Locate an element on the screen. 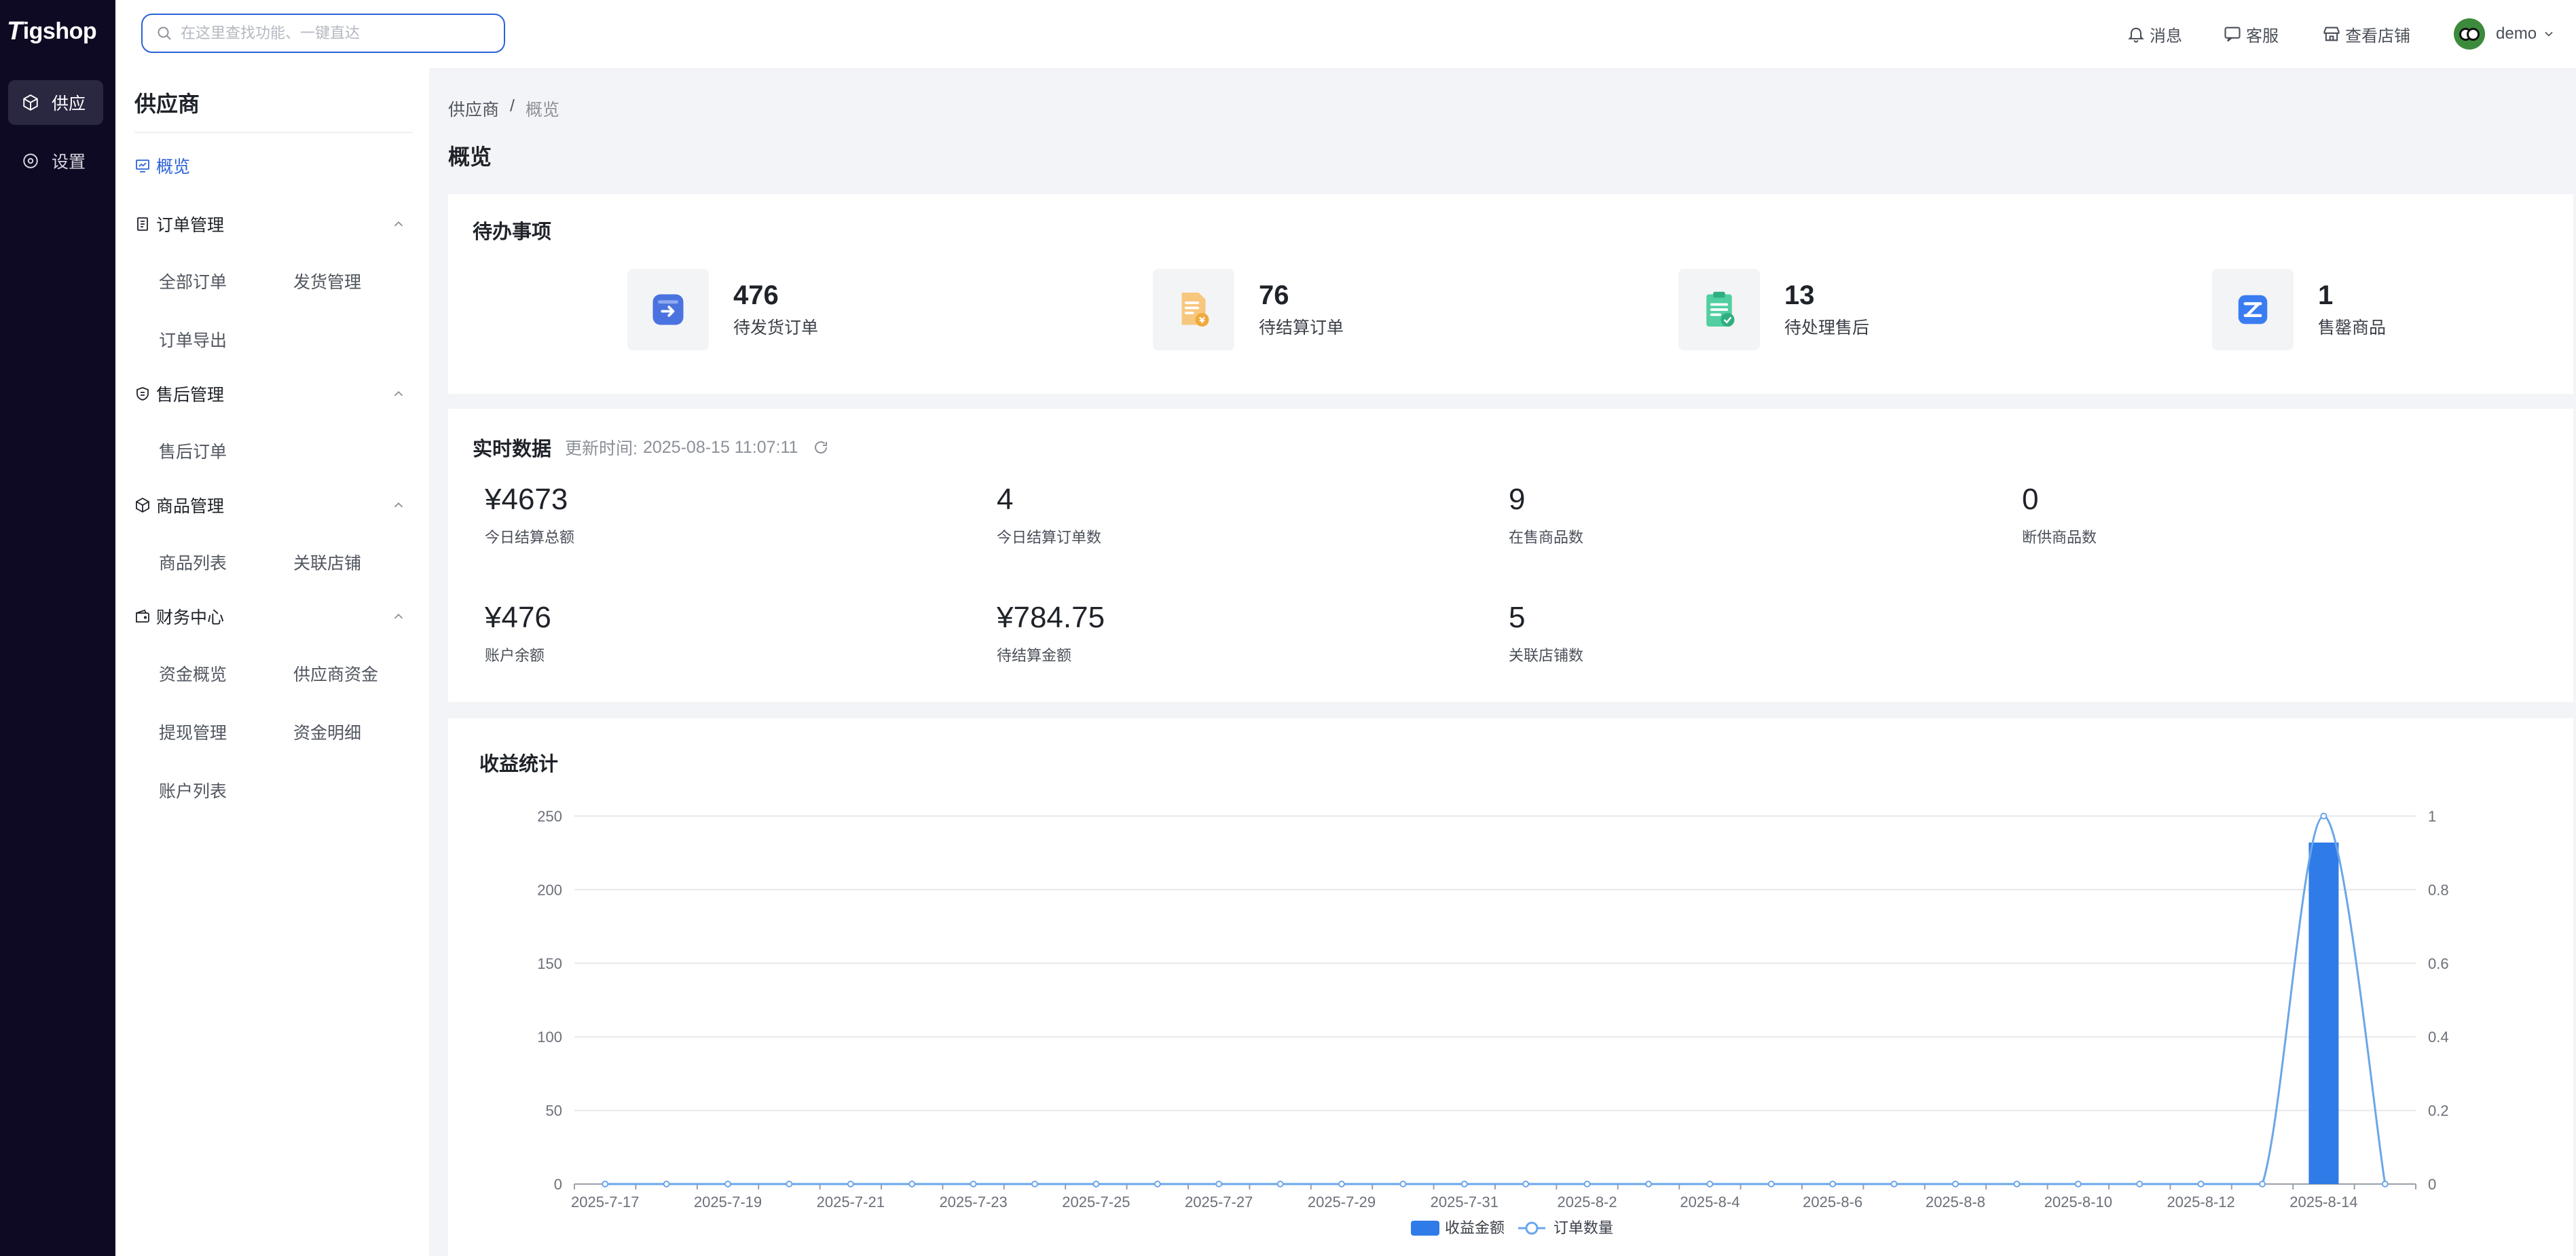 This screenshot has height=1256, width=2576. refresh-icon is located at coordinates (821, 447).